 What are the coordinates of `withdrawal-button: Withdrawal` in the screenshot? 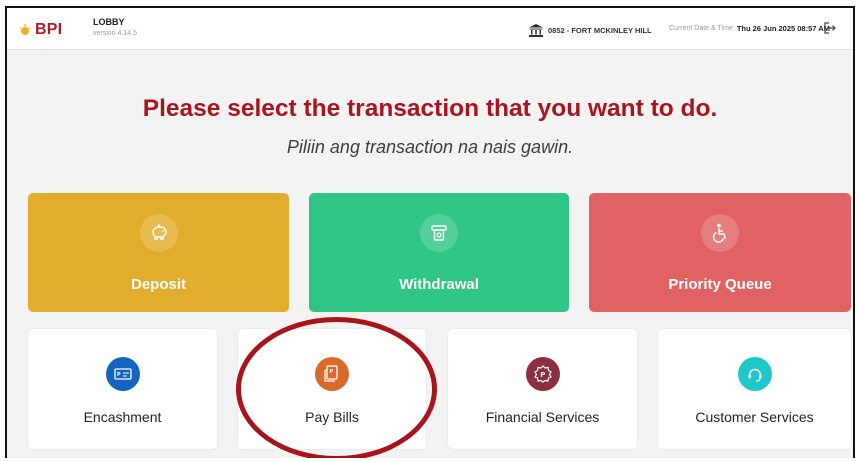 It's located at (439, 252).